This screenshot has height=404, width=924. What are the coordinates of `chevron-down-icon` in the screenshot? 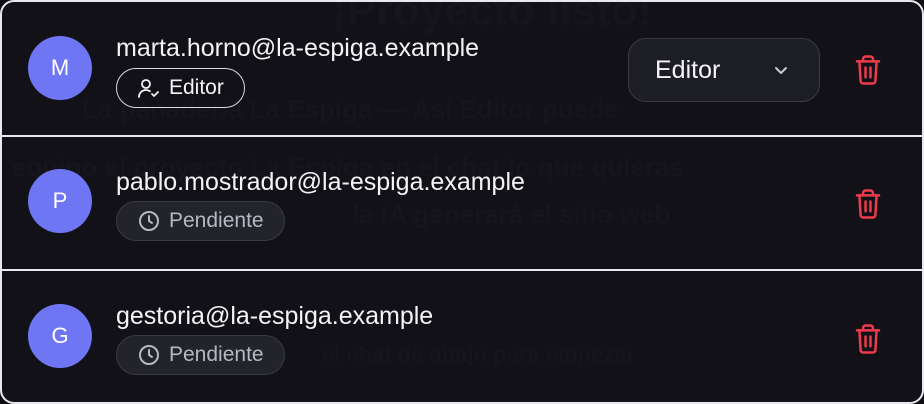 It's located at (781, 70).